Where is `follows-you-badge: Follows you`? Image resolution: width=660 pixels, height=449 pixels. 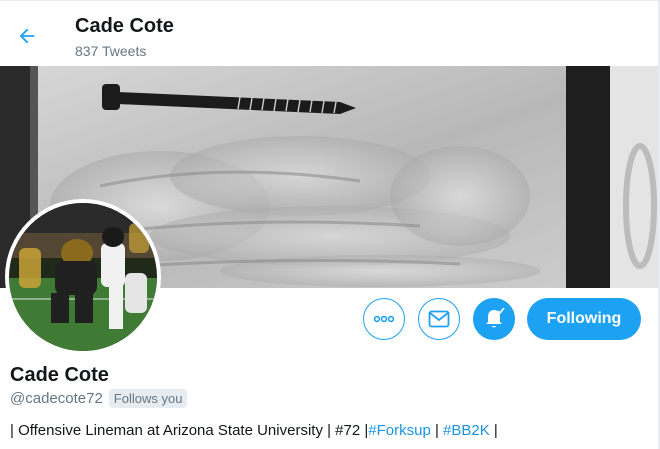
follows-you-badge: Follows you is located at coordinates (148, 398).